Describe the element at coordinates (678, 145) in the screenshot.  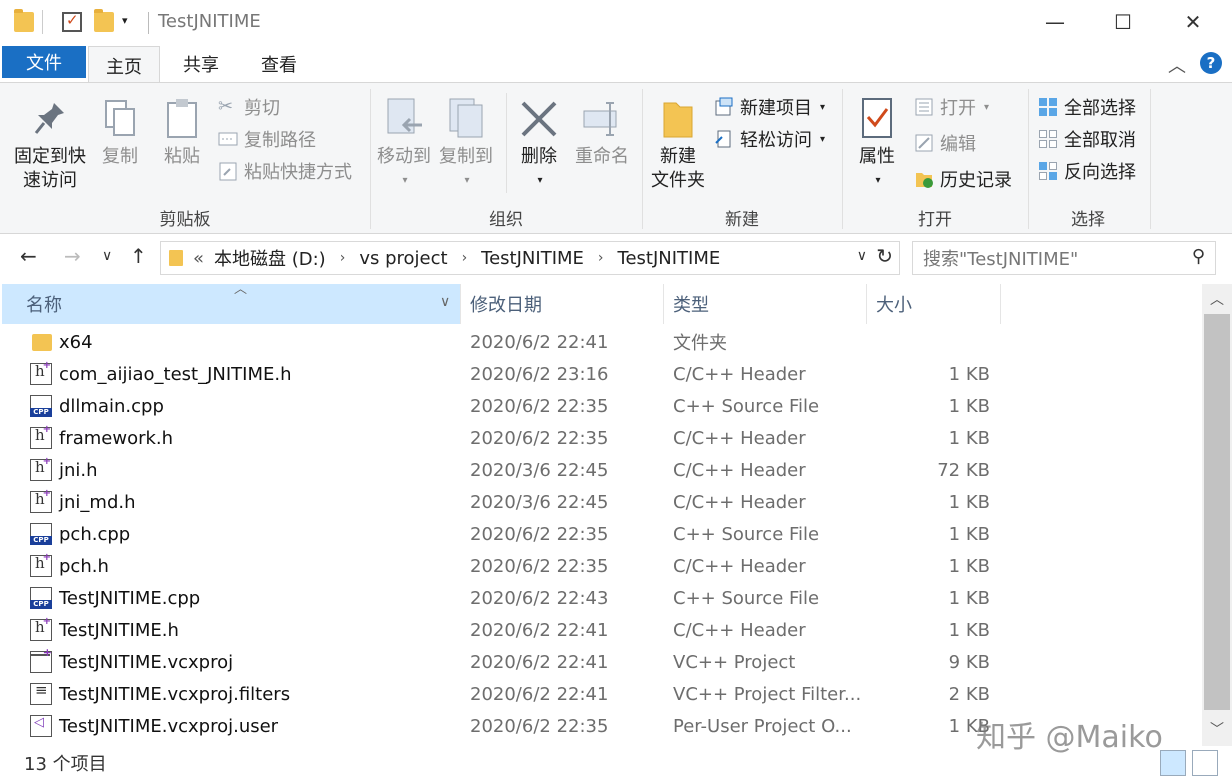
I see `new-folder-button: 新建 文件夹` at that location.